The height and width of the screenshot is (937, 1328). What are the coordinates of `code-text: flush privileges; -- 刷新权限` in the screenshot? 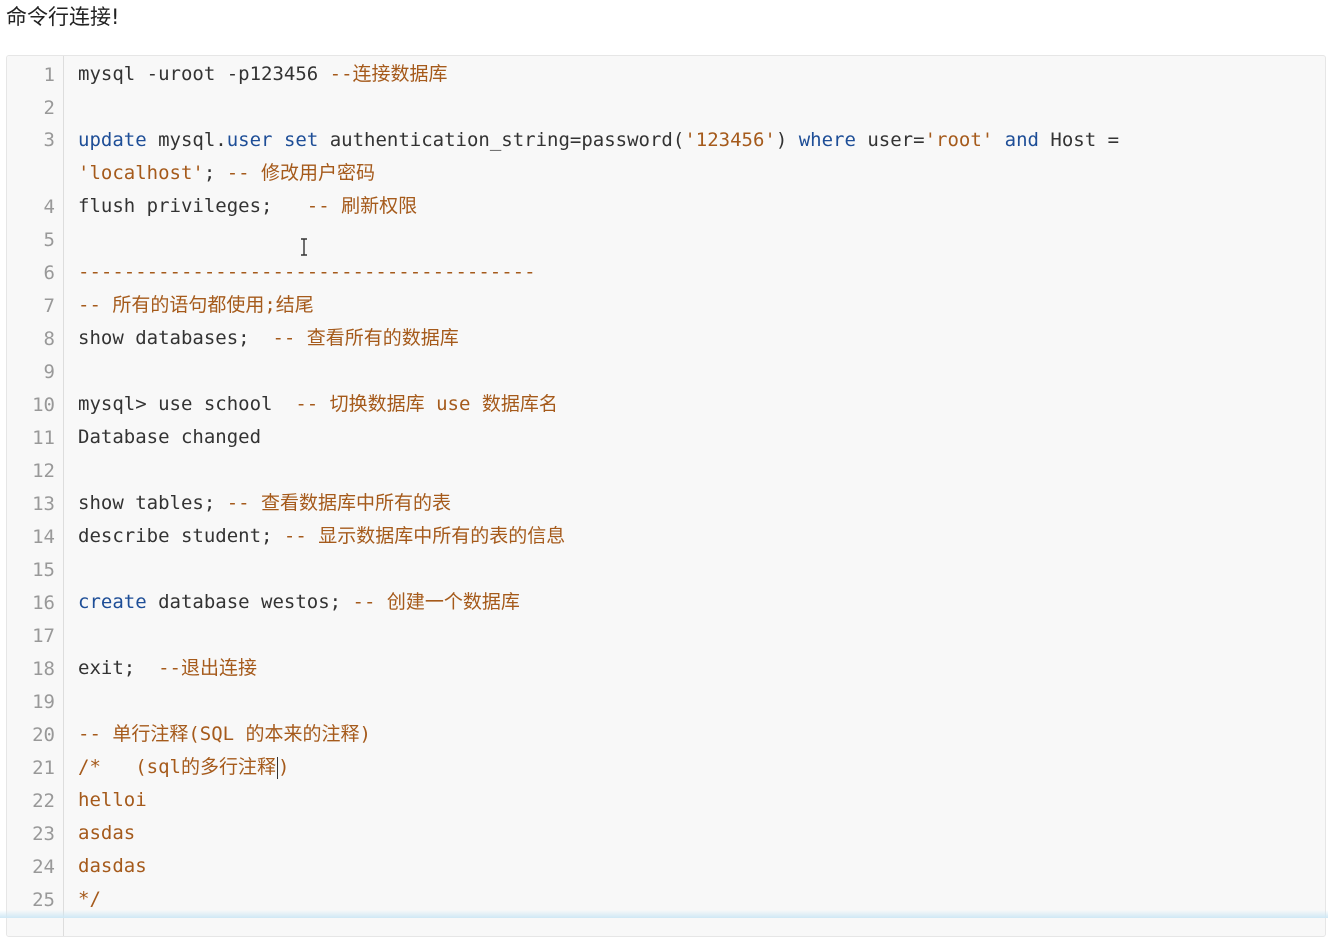 It's located at (240, 206).